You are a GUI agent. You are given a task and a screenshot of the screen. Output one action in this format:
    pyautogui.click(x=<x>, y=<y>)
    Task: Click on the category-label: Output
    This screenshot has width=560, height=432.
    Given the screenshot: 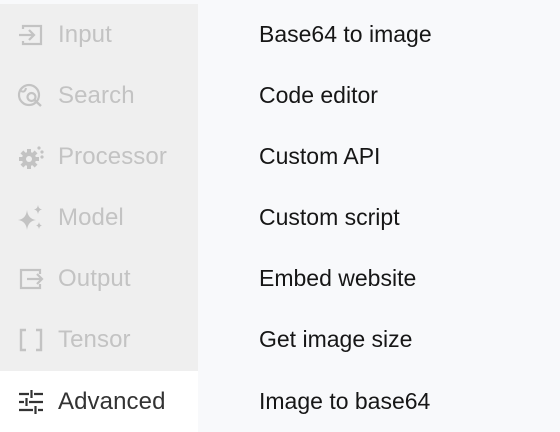 What is the action you would take?
    pyautogui.click(x=94, y=278)
    